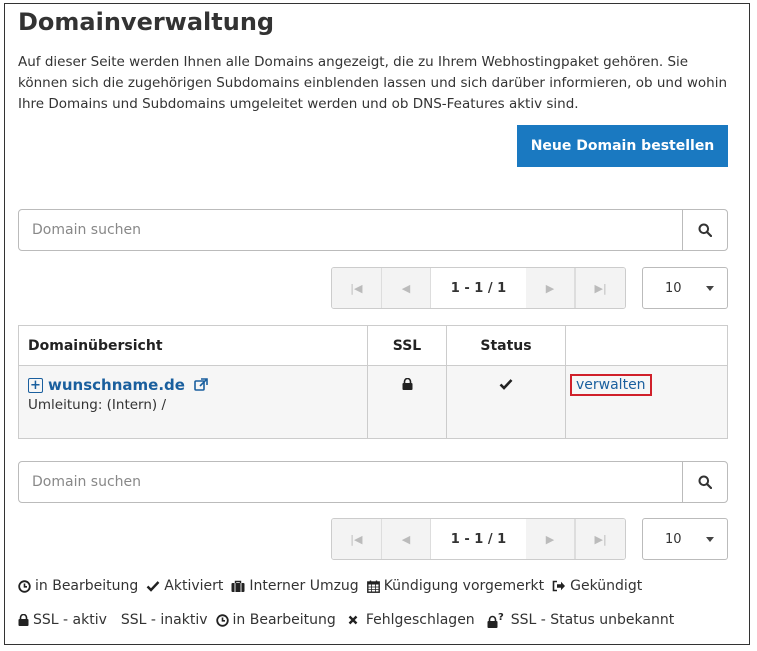 The image size is (757, 651). Describe the element at coordinates (464, 586) in the screenshot. I see `legend-label: Kündigung vorgemerkt` at that location.